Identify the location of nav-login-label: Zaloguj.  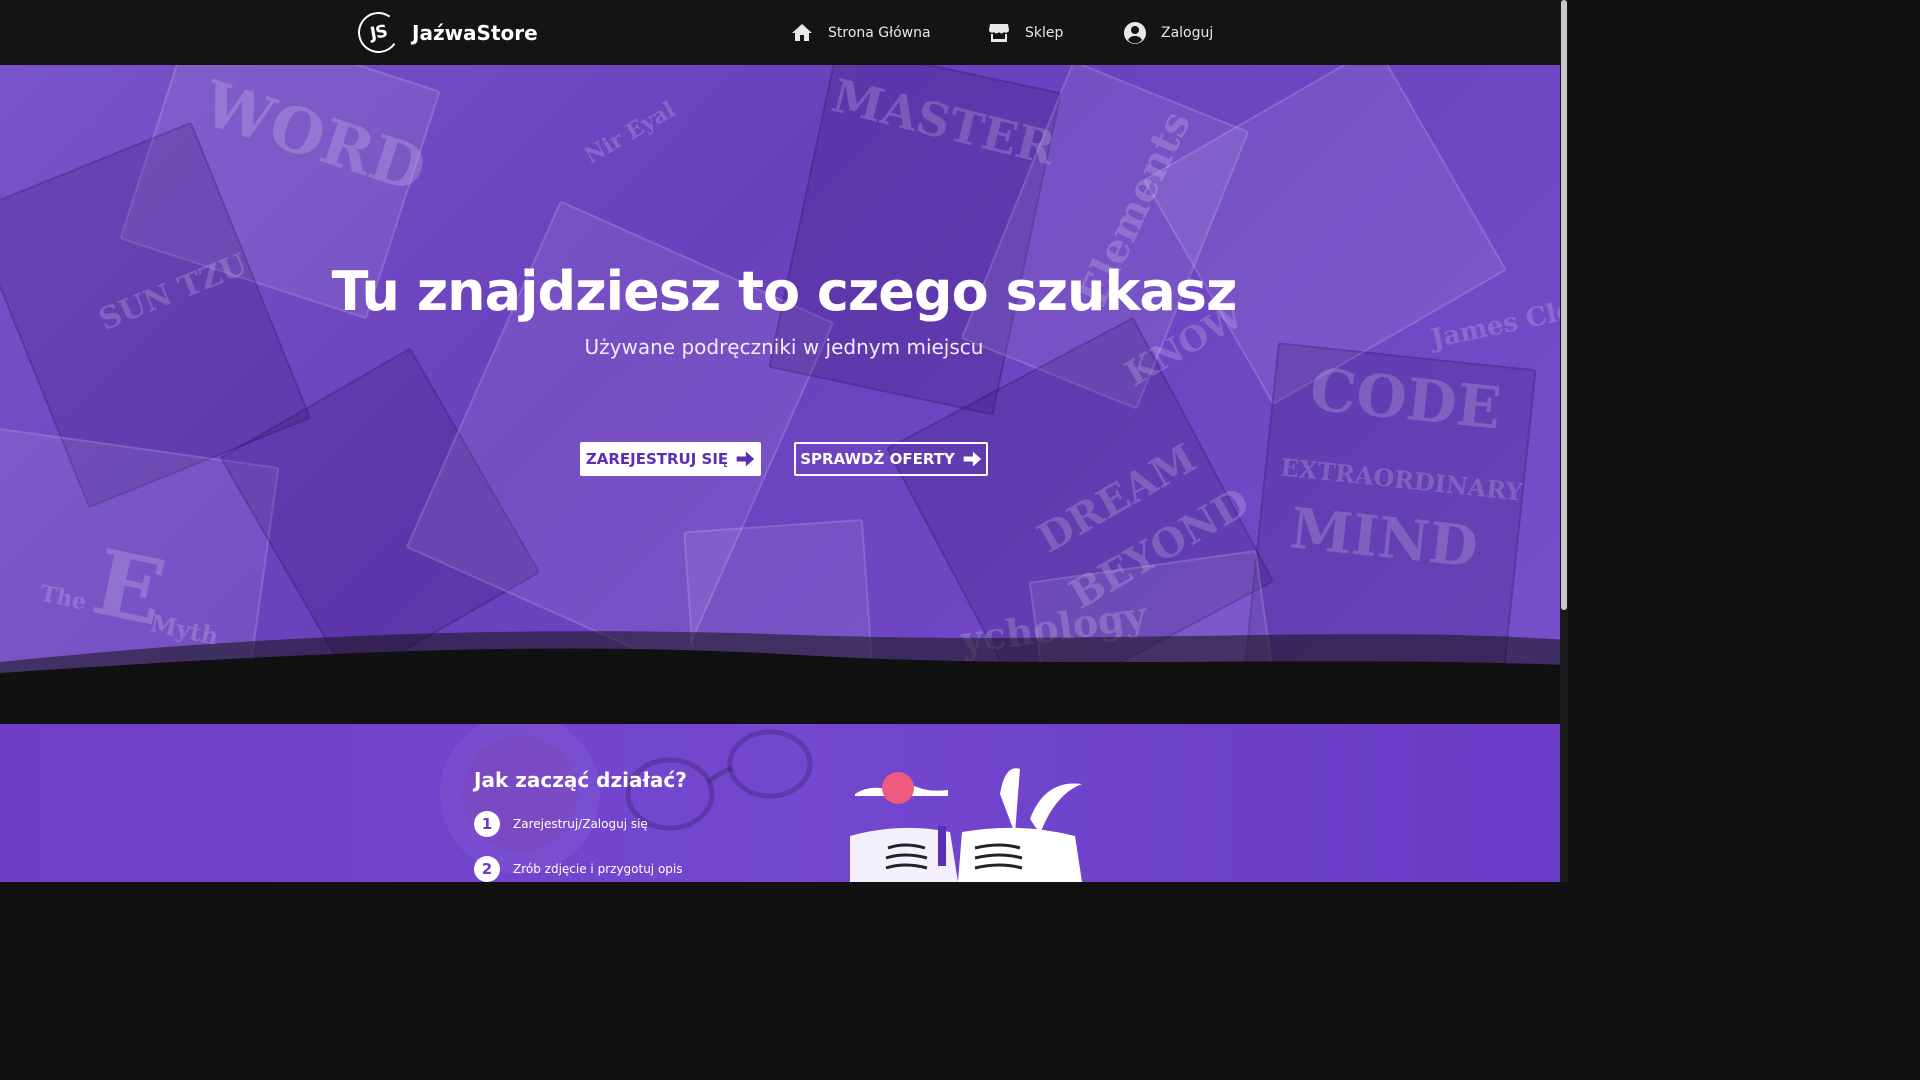
(1187, 33).